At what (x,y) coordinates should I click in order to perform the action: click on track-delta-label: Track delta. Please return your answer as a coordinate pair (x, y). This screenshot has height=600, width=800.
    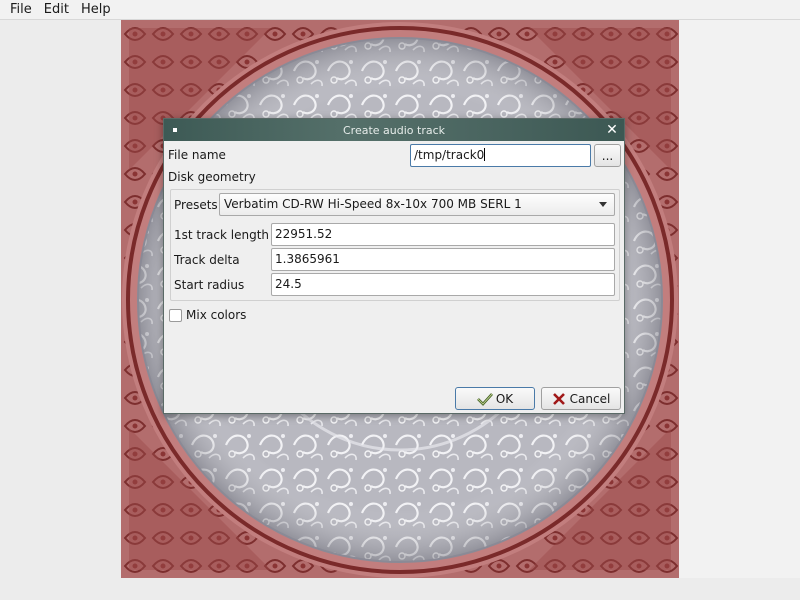
    Looking at the image, I should click on (207, 260).